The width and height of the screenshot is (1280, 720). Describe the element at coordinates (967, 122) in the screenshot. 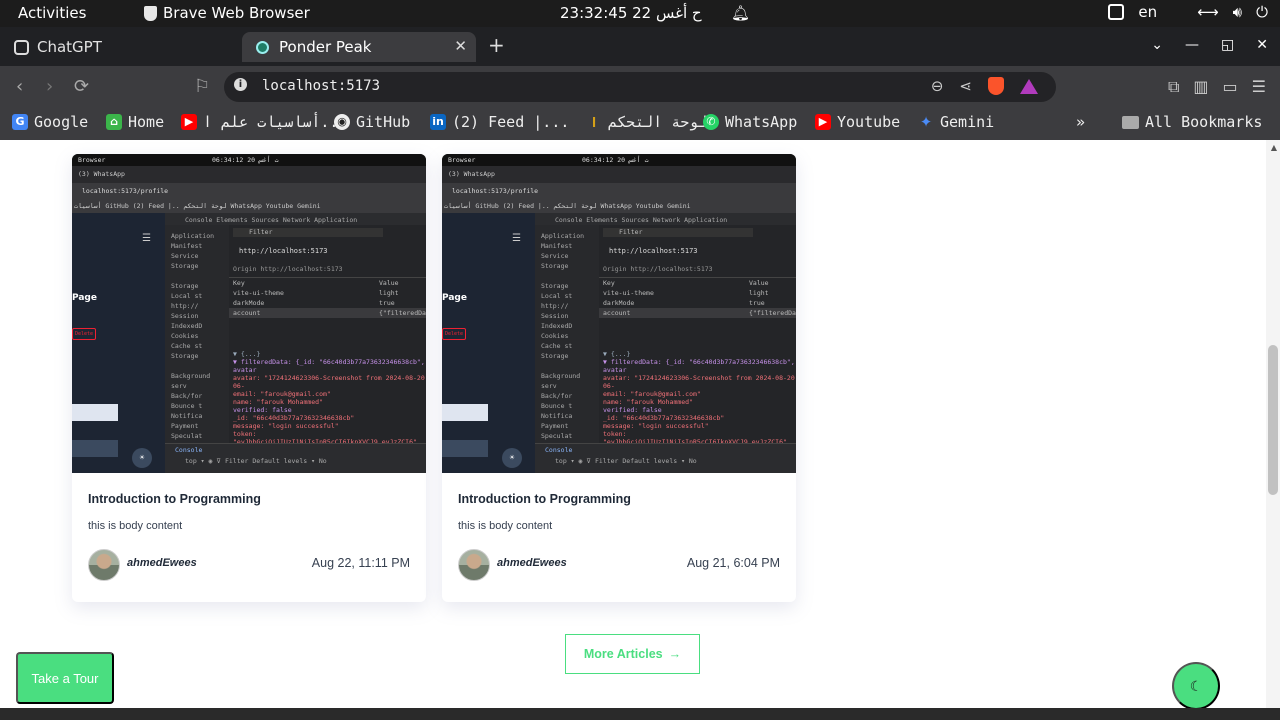

I see `bookmark-label: Gemini` at that location.